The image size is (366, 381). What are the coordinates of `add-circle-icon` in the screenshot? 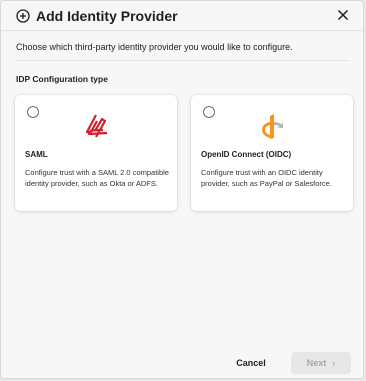 It's located at (23, 16).